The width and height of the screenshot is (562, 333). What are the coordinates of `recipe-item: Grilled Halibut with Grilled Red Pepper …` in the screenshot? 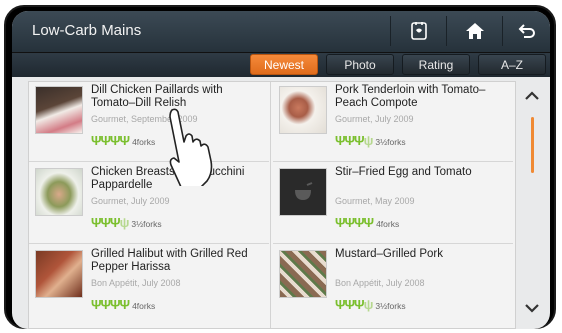 It's located at (149, 286).